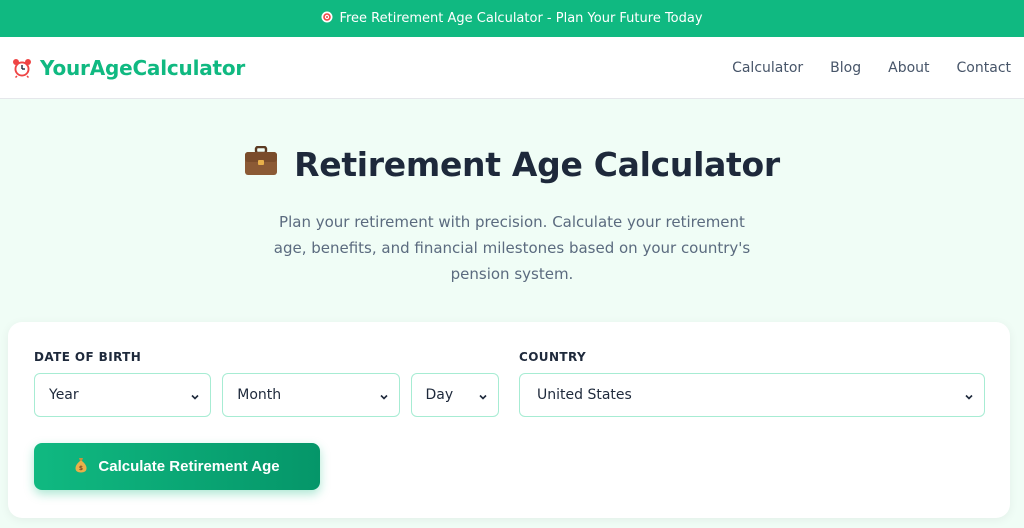  I want to click on country-select: United States, so click(752, 395).